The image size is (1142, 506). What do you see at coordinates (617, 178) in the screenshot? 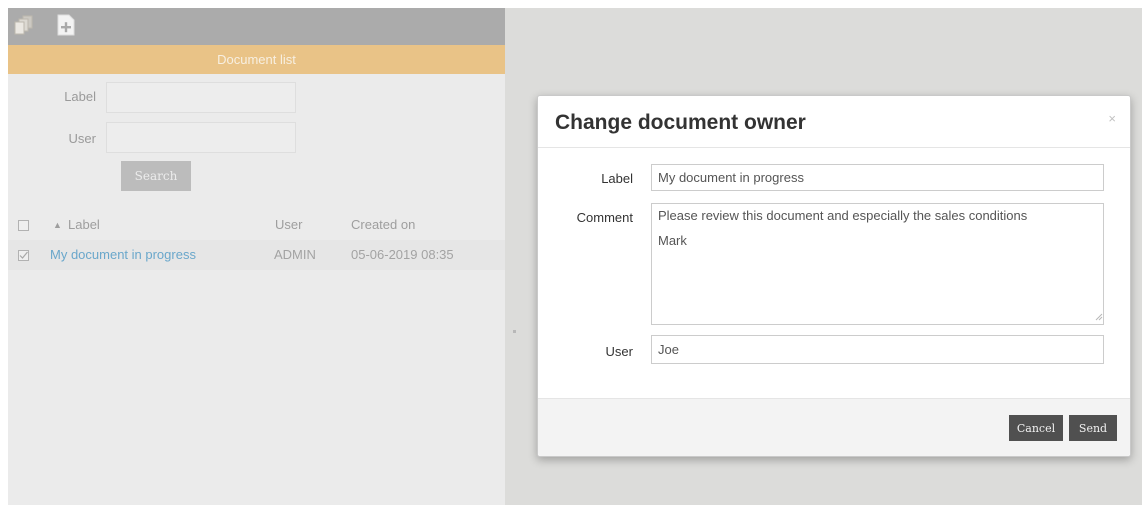
I see `modal-label-label: Label` at bounding box center [617, 178].